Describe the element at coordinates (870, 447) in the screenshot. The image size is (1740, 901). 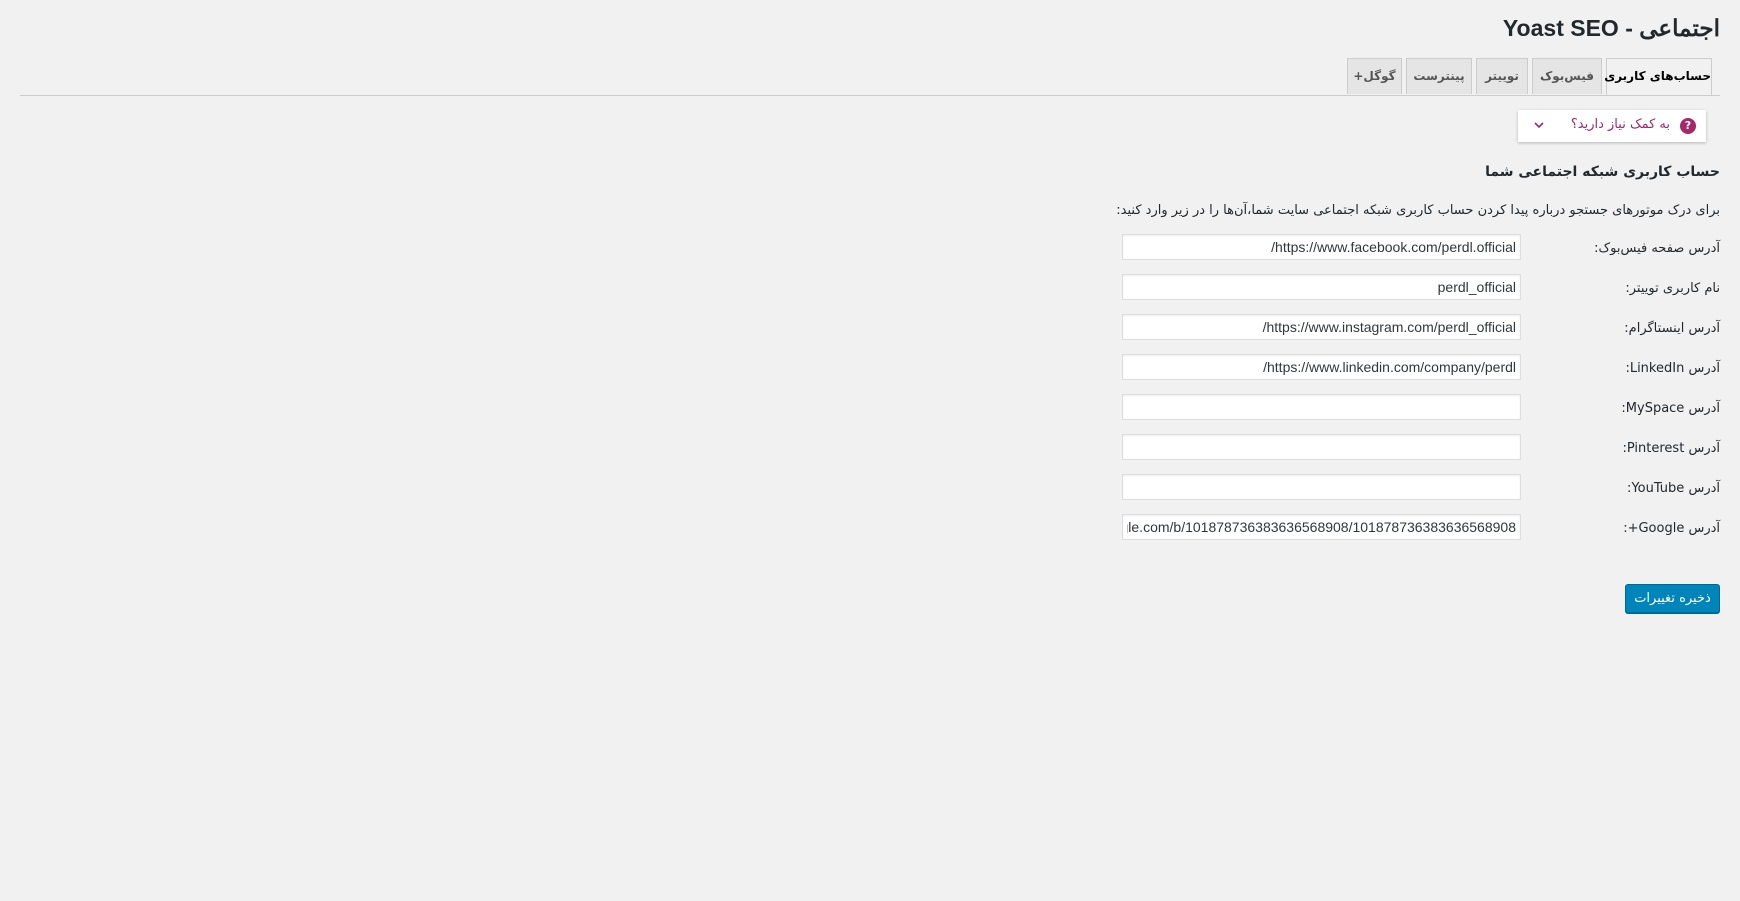
I see `field-row-pinterest: آدرس Pinterest:` at that location.